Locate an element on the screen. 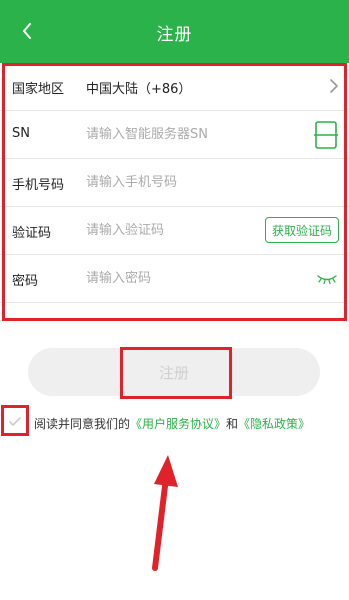 This screenshot has height=600, width=349. region-value: 中国大陆（+86） is located at coordinates (139, 89).